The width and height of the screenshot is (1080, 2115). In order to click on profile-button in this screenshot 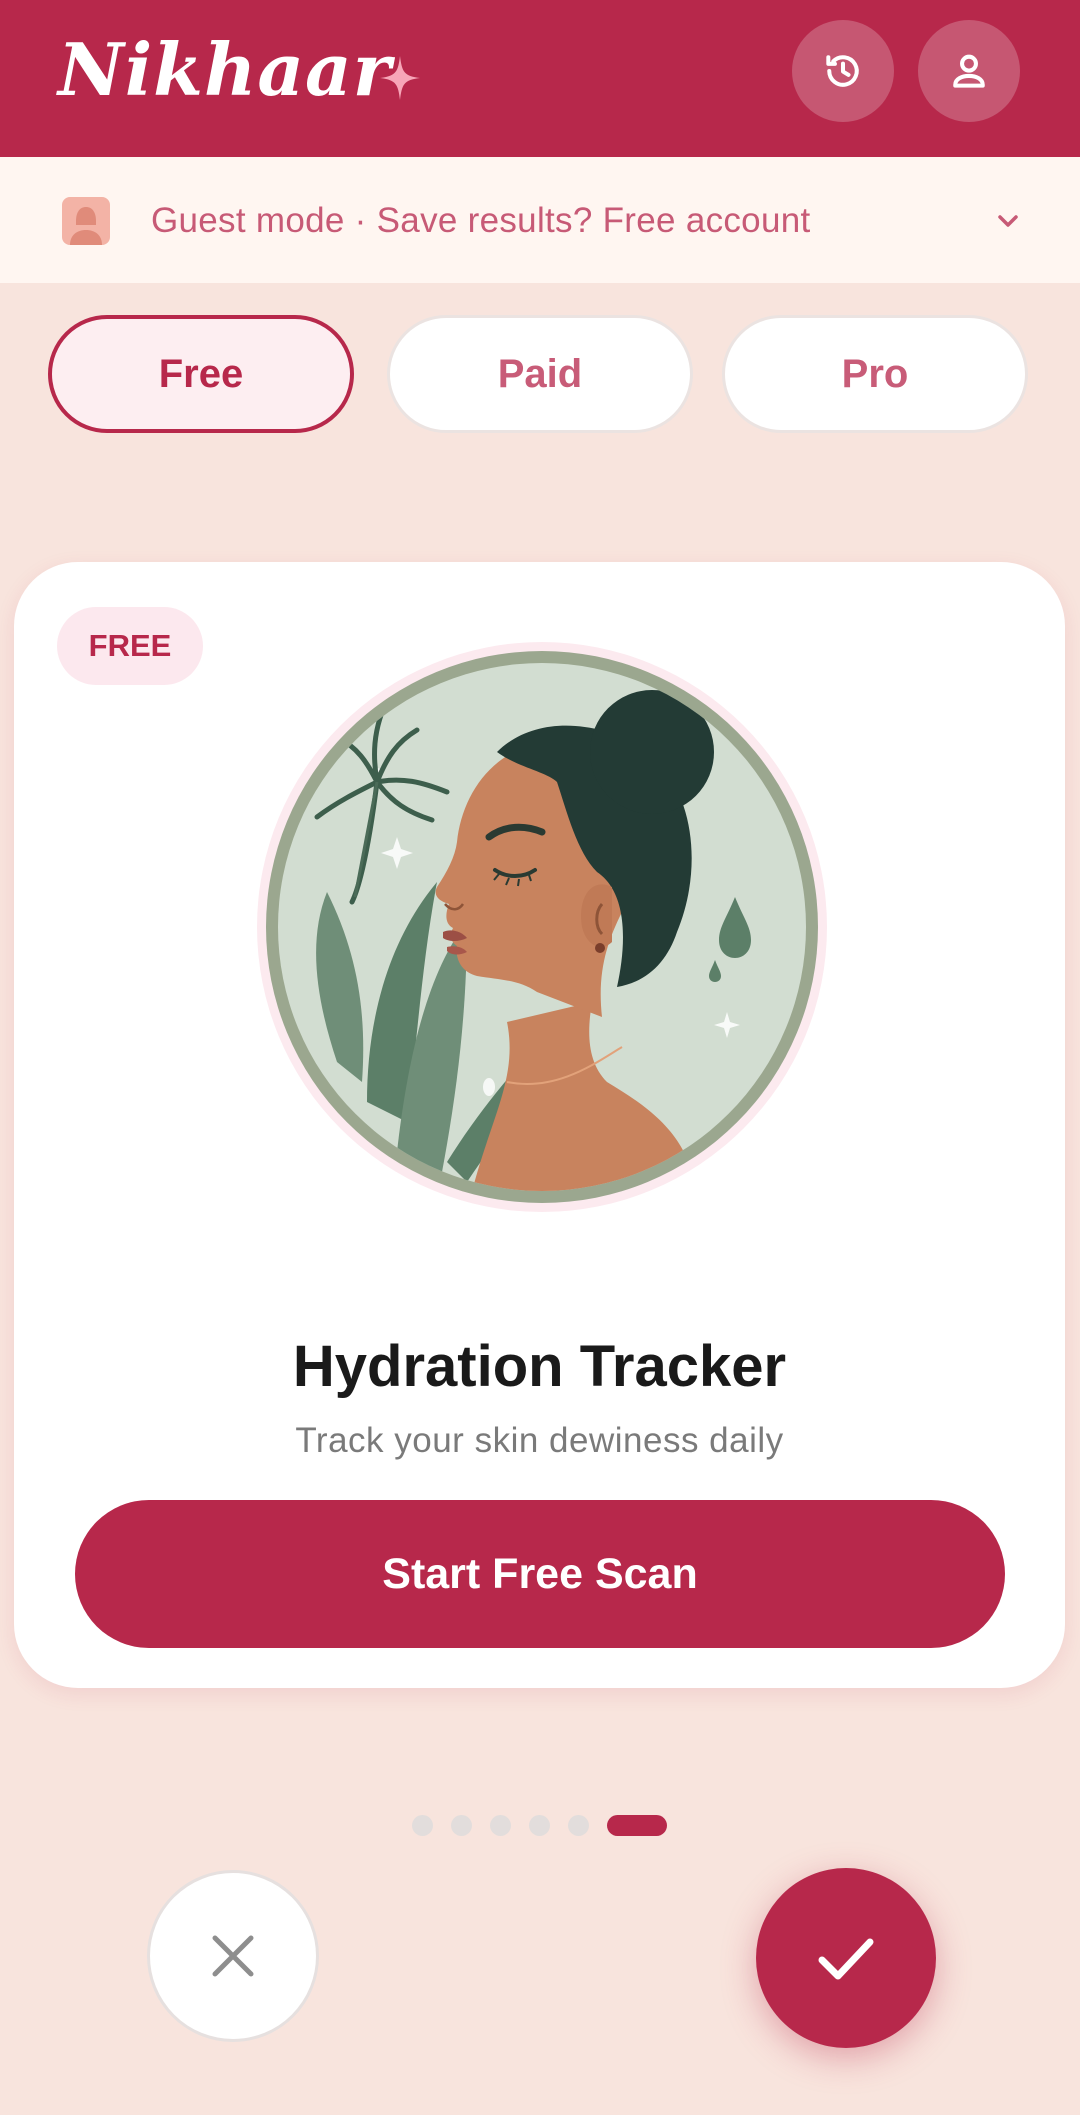, I will do `click(969, 71)`.